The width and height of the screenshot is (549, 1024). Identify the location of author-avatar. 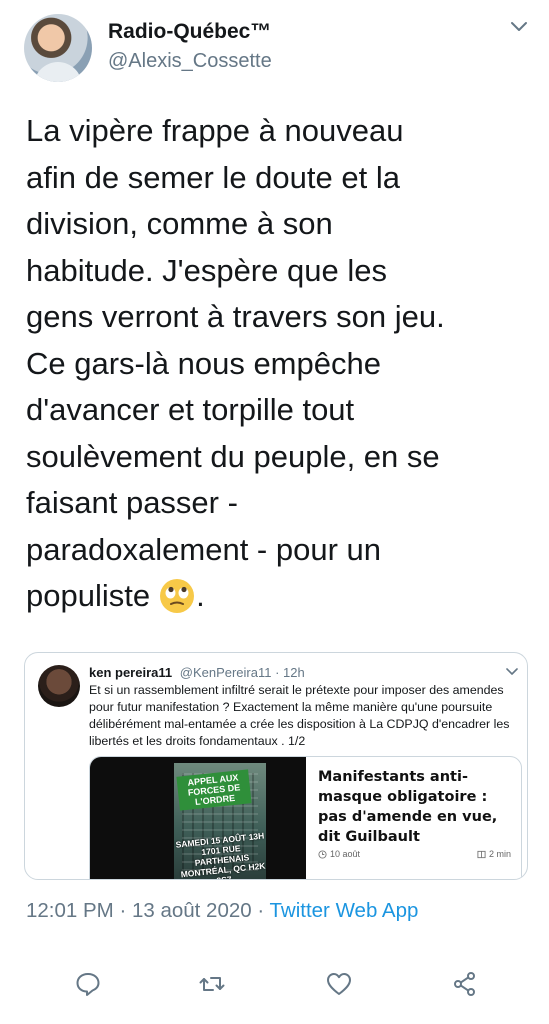
(58, 48).